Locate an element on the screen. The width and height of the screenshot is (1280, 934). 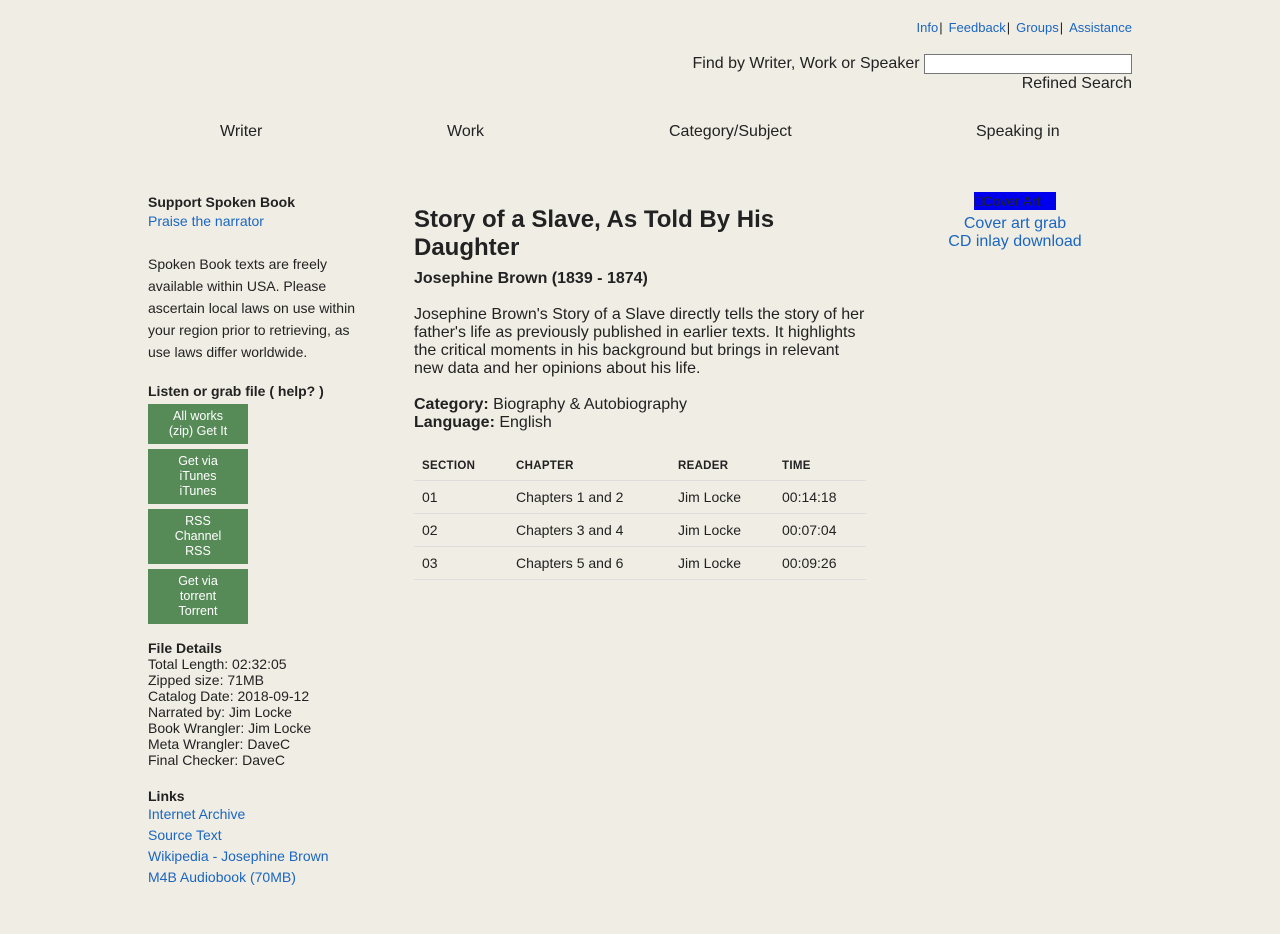
refined-search-link: Refined Search is located at coordinates (912, 84).